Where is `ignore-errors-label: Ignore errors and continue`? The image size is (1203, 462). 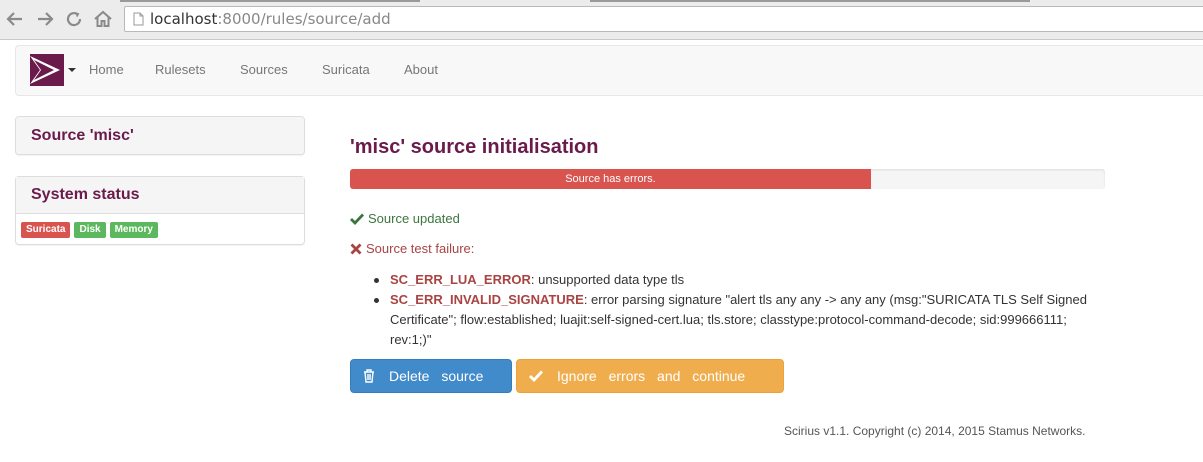 ignore-errors-label: Ignore errors and continue is located at coordinates (651, 376).